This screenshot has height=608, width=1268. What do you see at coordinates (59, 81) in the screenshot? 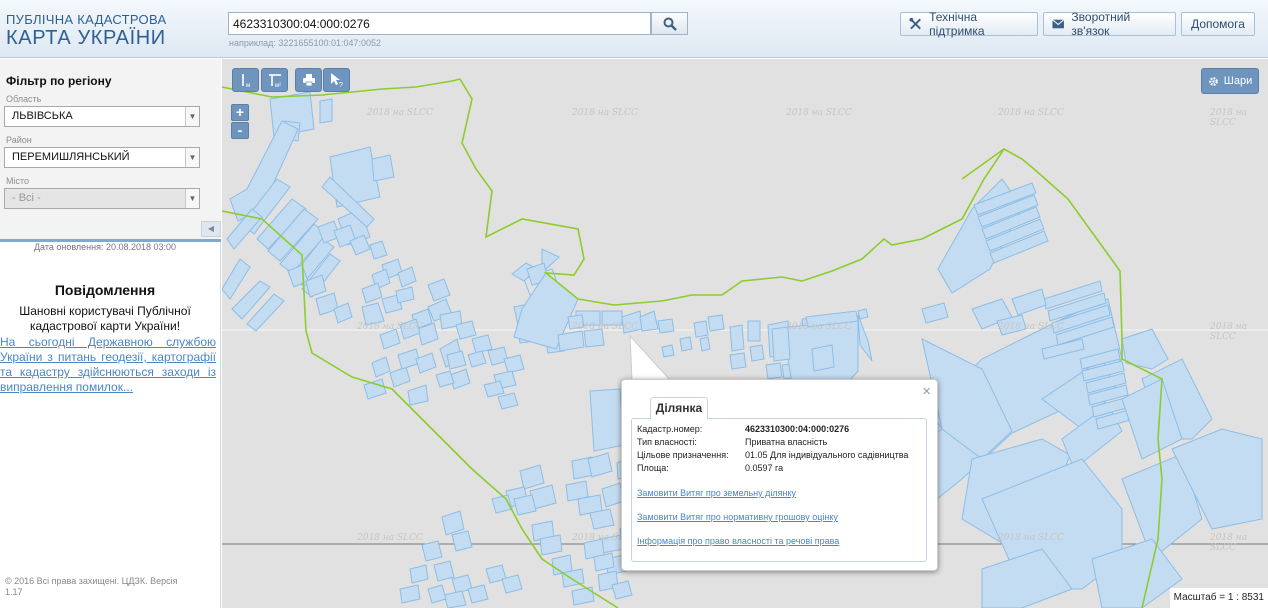
I see `filter-title: Фільтр по регіону` at bounding box center [59, 81].